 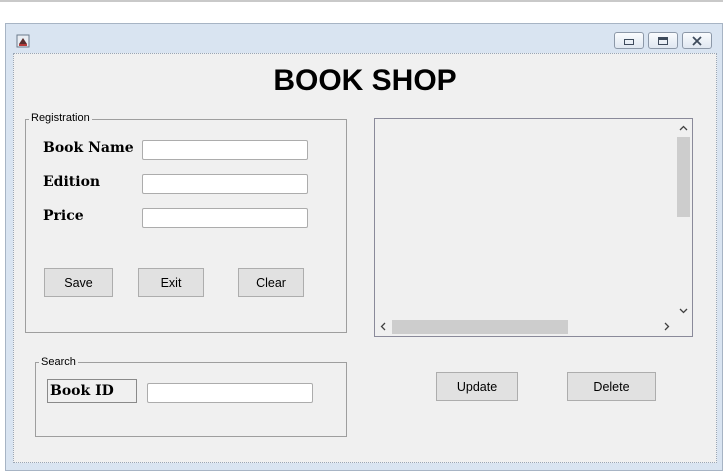 I want to click on exit-button: Exit, so click(x=171, y=282).